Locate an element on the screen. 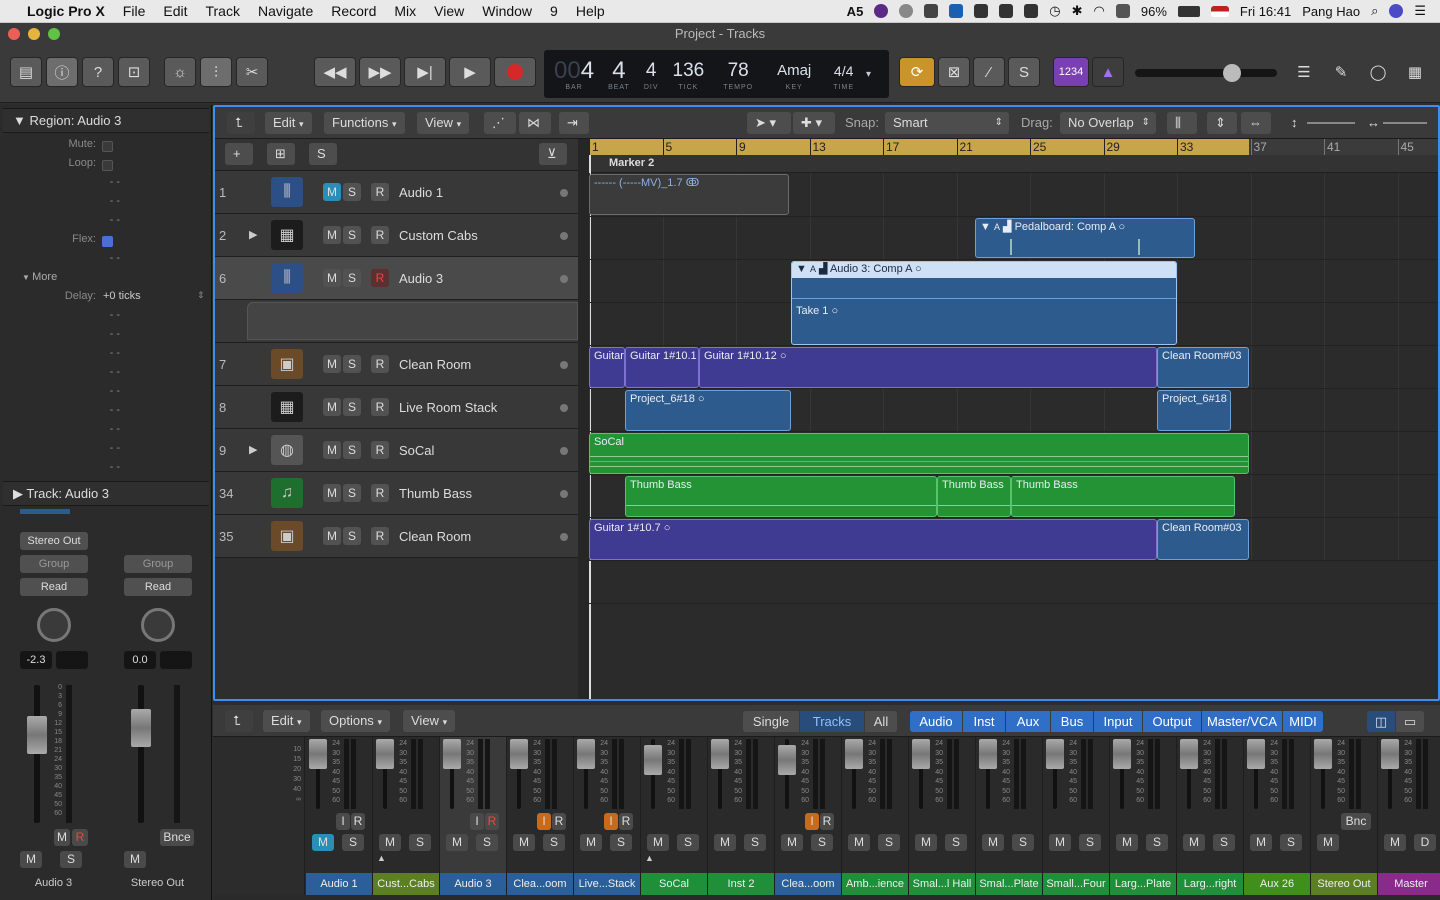 The height and width of the screenshot is (900, 1440). folder-disclosure-icon: ▲ is located at coordinates (649, 858).